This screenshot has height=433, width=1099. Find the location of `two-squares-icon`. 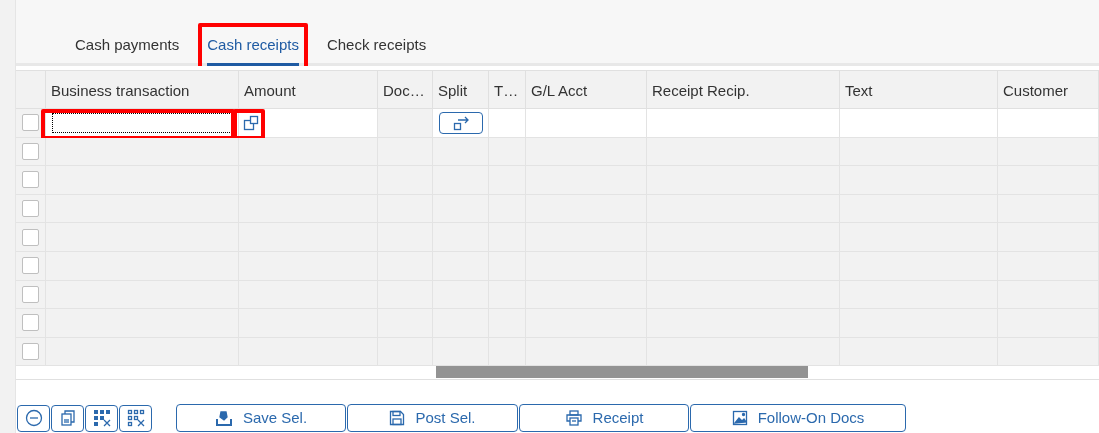

two-squares-icon is located at coordinates (251, 122).